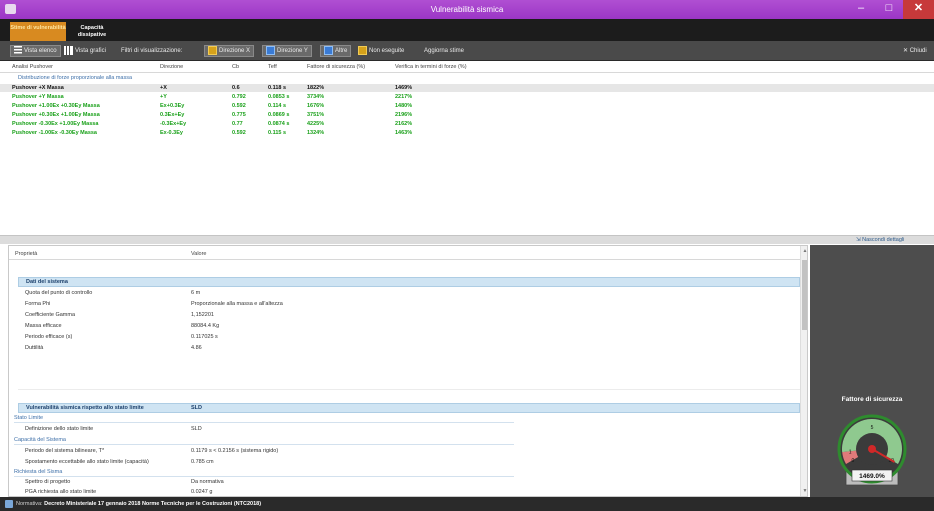  What do you see at coordinates (235, 67) in the screenshot?
I see `col-cb: Cb` at bounding box center [235, 67].